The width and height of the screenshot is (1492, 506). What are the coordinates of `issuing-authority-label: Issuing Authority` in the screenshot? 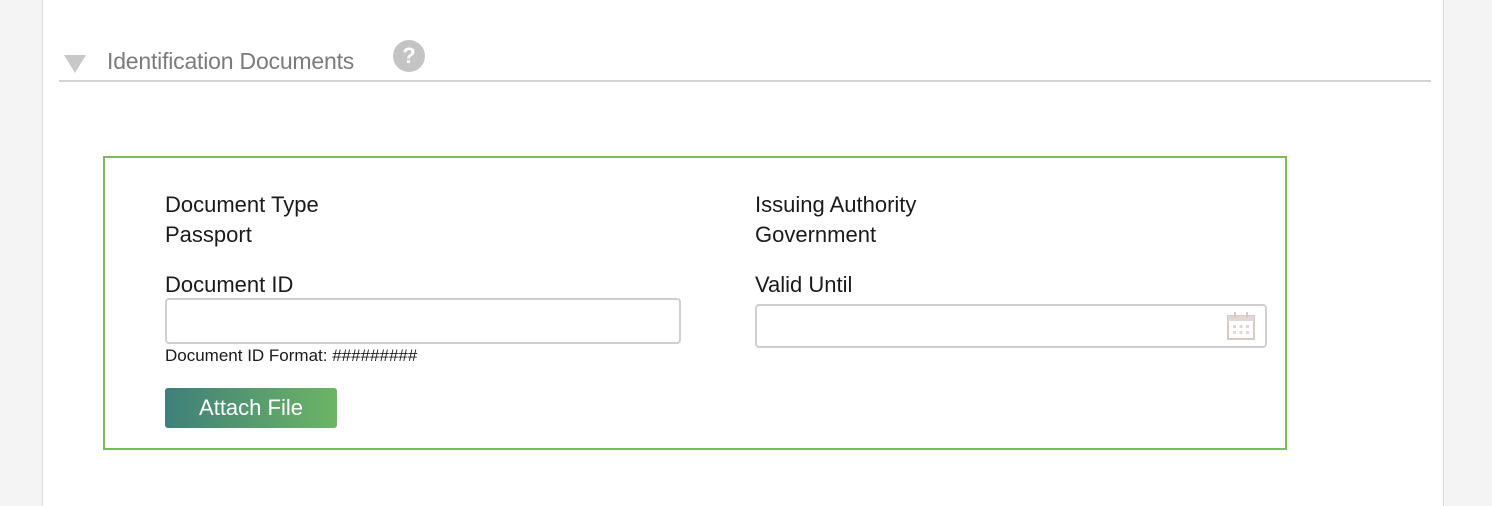 It's located at (836, 204).